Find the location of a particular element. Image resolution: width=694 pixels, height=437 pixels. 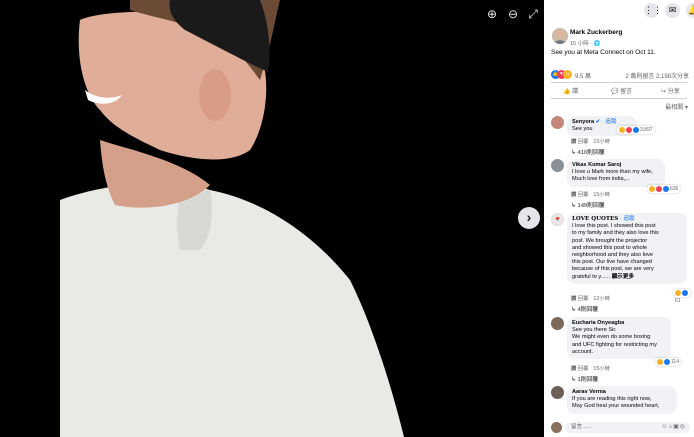

comment-sort-dropdown: 最相關 ▾ is located at coordinates (676, 106).